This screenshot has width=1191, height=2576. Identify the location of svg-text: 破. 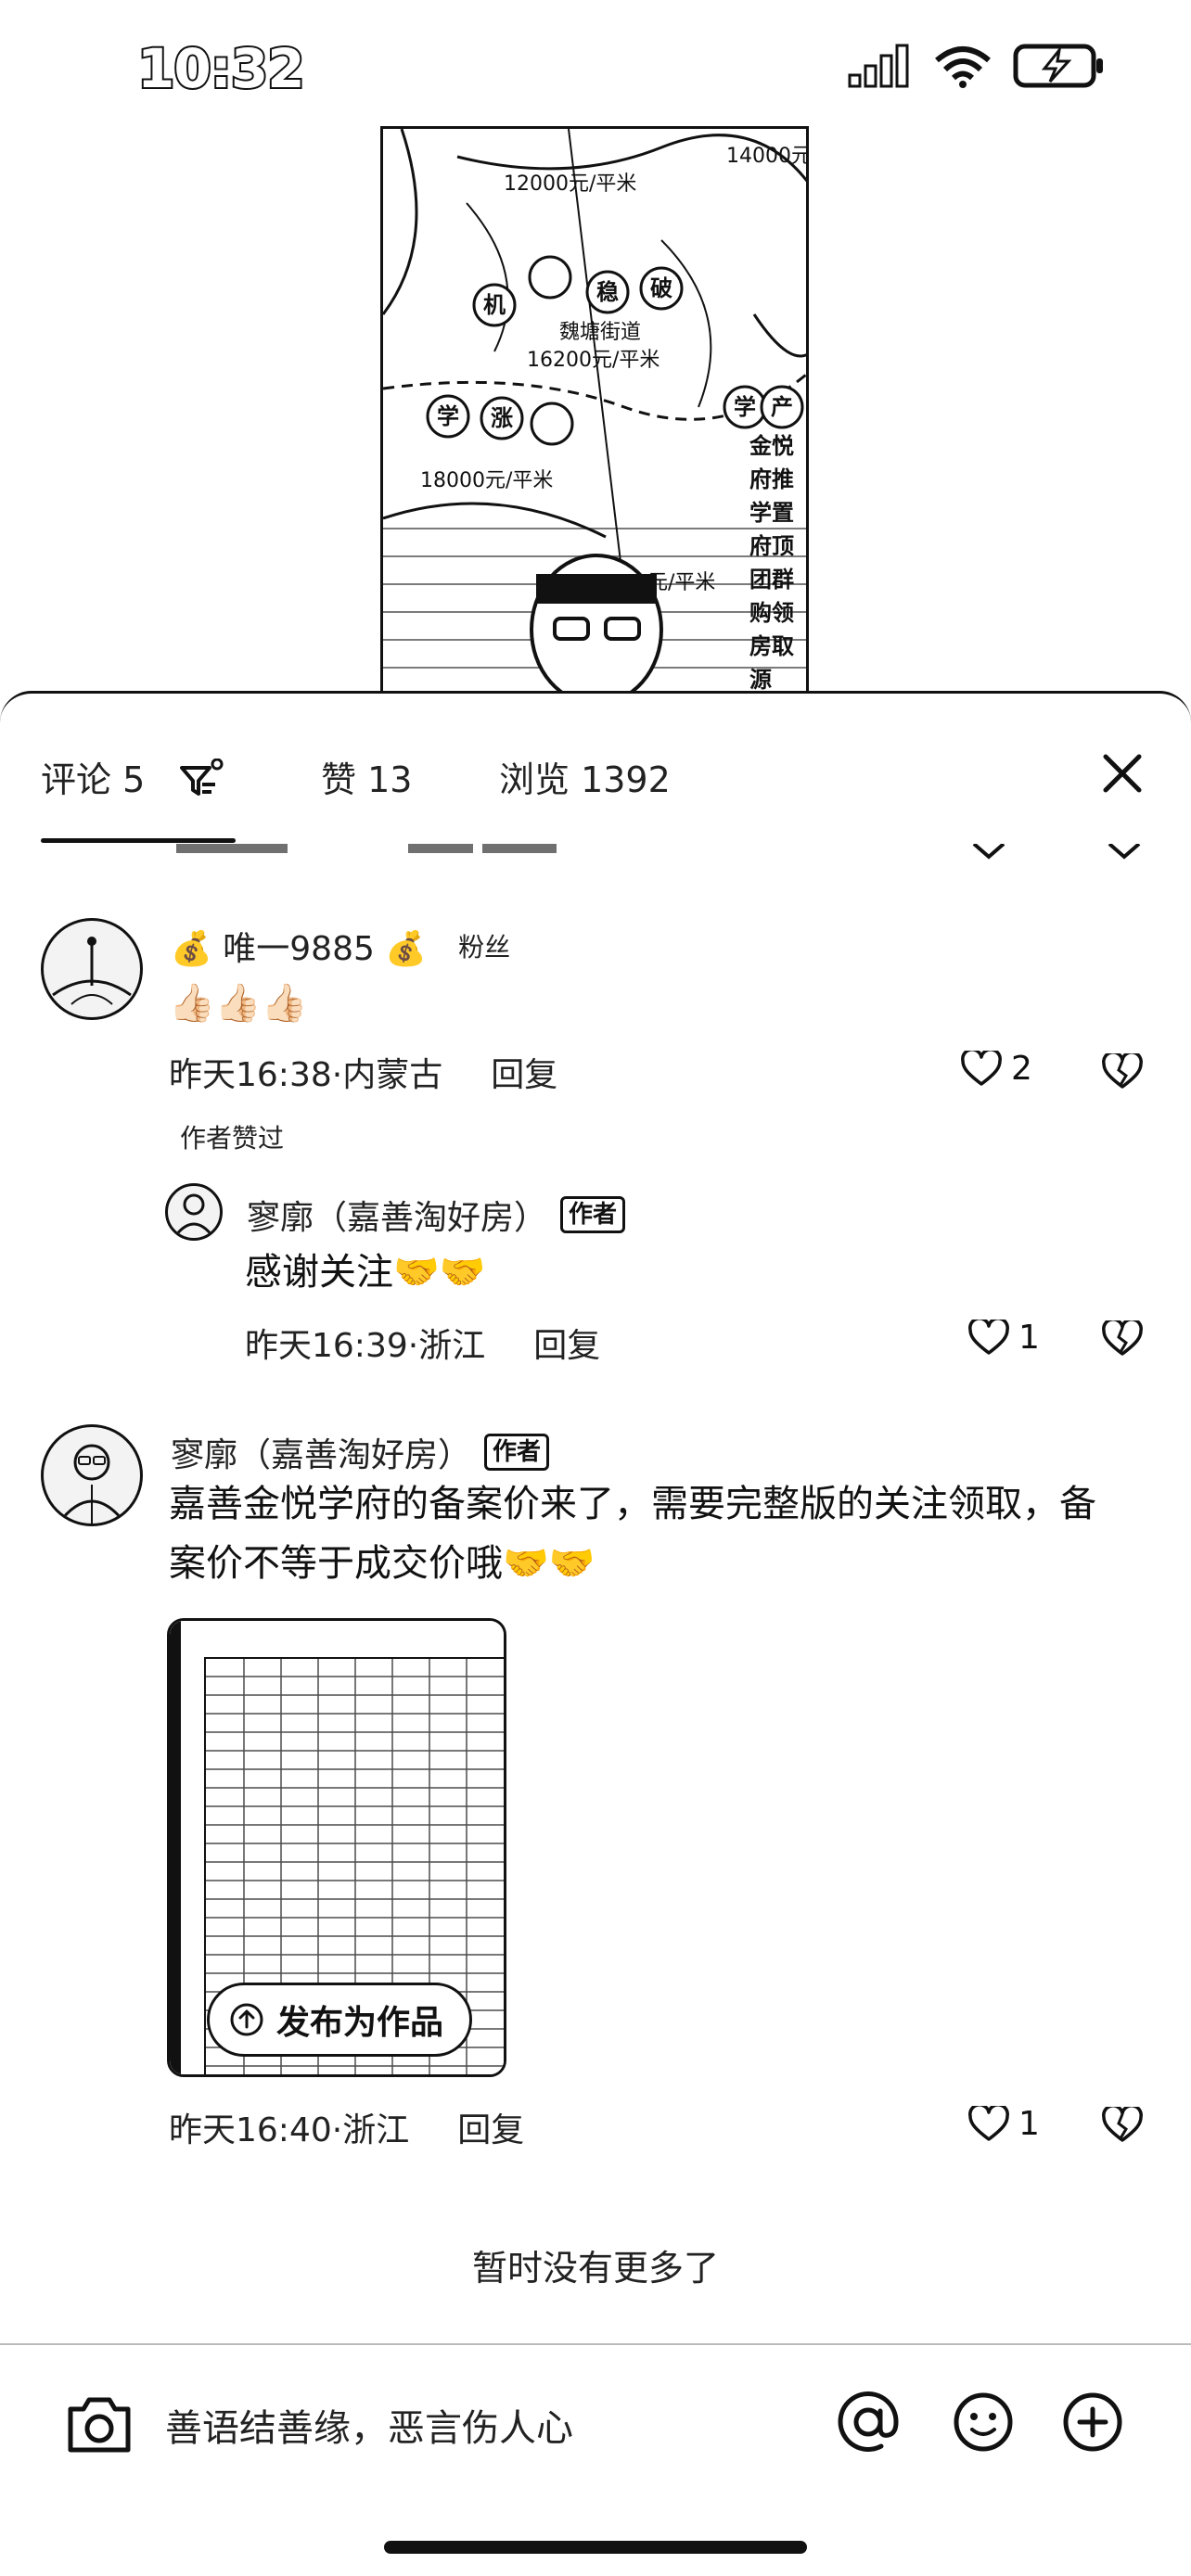
(661, 288).